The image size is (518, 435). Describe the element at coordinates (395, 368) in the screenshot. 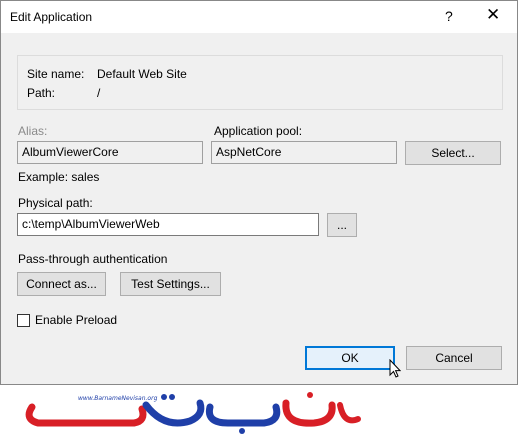

I see `mouse-cursor-icon` at that location.